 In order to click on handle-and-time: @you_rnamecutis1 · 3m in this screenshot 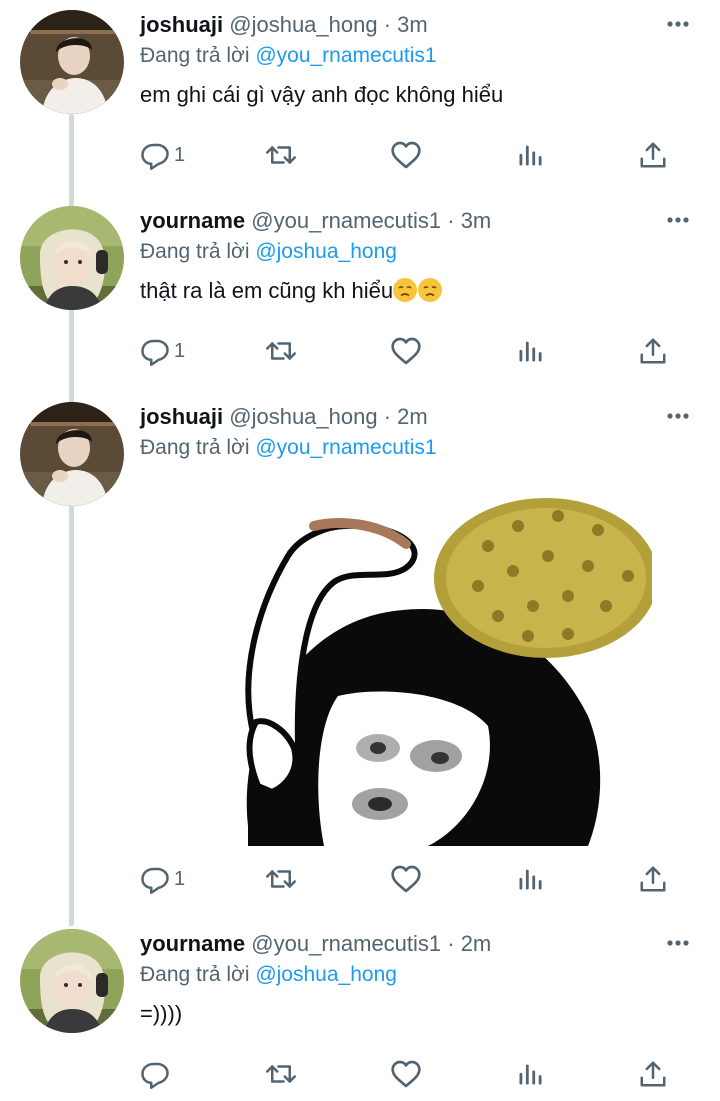, I will do `click(371, 220)`.